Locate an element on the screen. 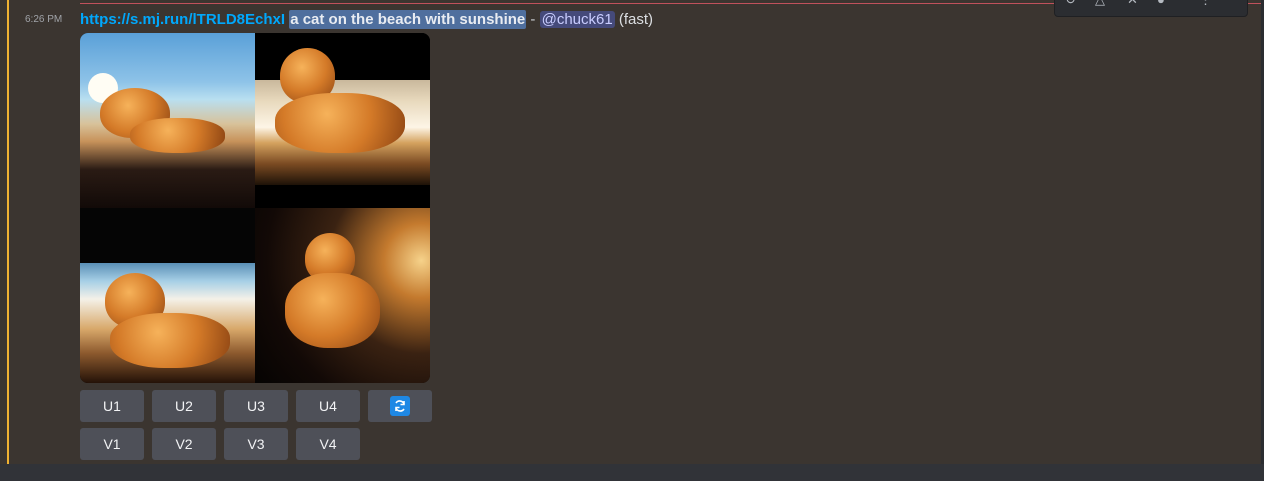 This screenshot has height=481, width=1264. pin-icon: ✕ is located at coordinates (1132, 3).